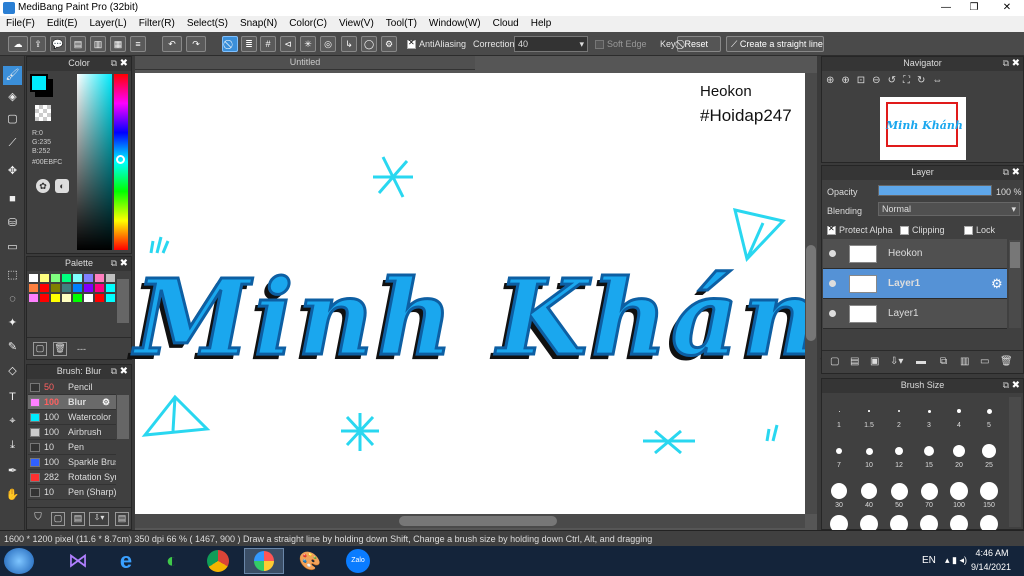 The width and height of the screenshot is (1024, 576). Describe the element at coordinates (43, 186) in the screenshot. I see `color-wheel-icon: ✿` at that location.